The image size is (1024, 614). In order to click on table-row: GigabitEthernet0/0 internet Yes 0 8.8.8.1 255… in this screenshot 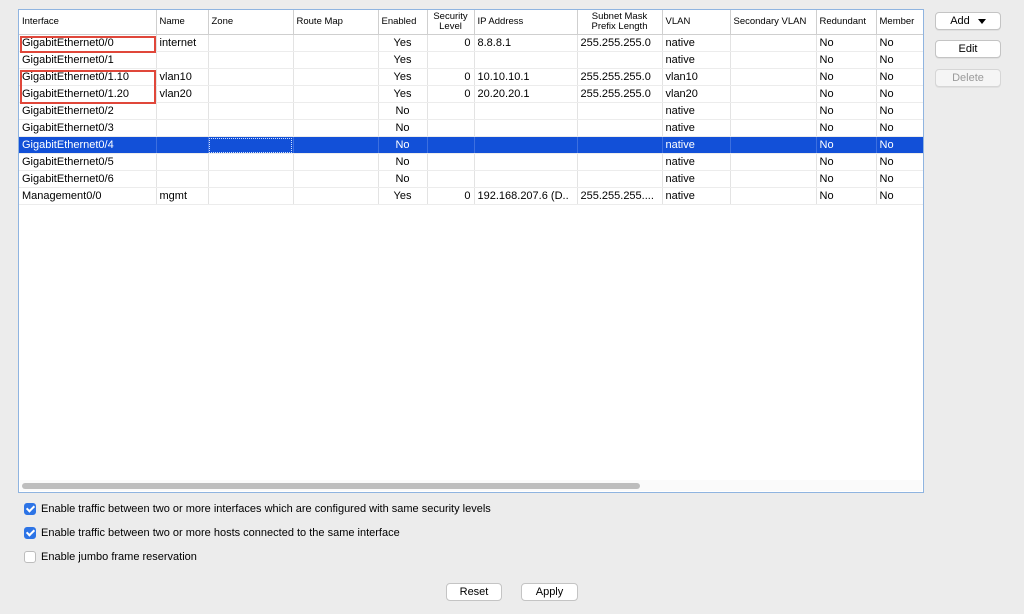, I will do `click(471, 43)`.